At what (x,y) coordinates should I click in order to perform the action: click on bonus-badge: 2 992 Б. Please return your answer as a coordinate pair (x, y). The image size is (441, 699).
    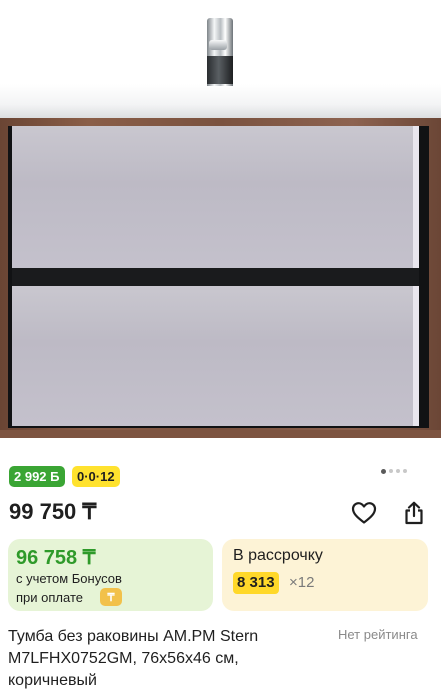
    Looking at the image, I should click on (37, 476).